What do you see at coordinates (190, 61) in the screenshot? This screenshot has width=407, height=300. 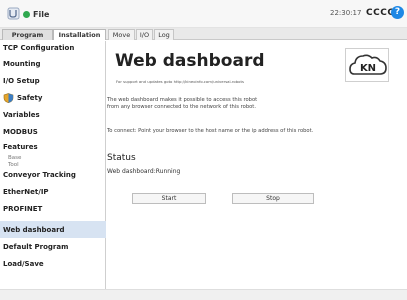 I see `page-title: Web dashboard` at bounding box center [190, 61].